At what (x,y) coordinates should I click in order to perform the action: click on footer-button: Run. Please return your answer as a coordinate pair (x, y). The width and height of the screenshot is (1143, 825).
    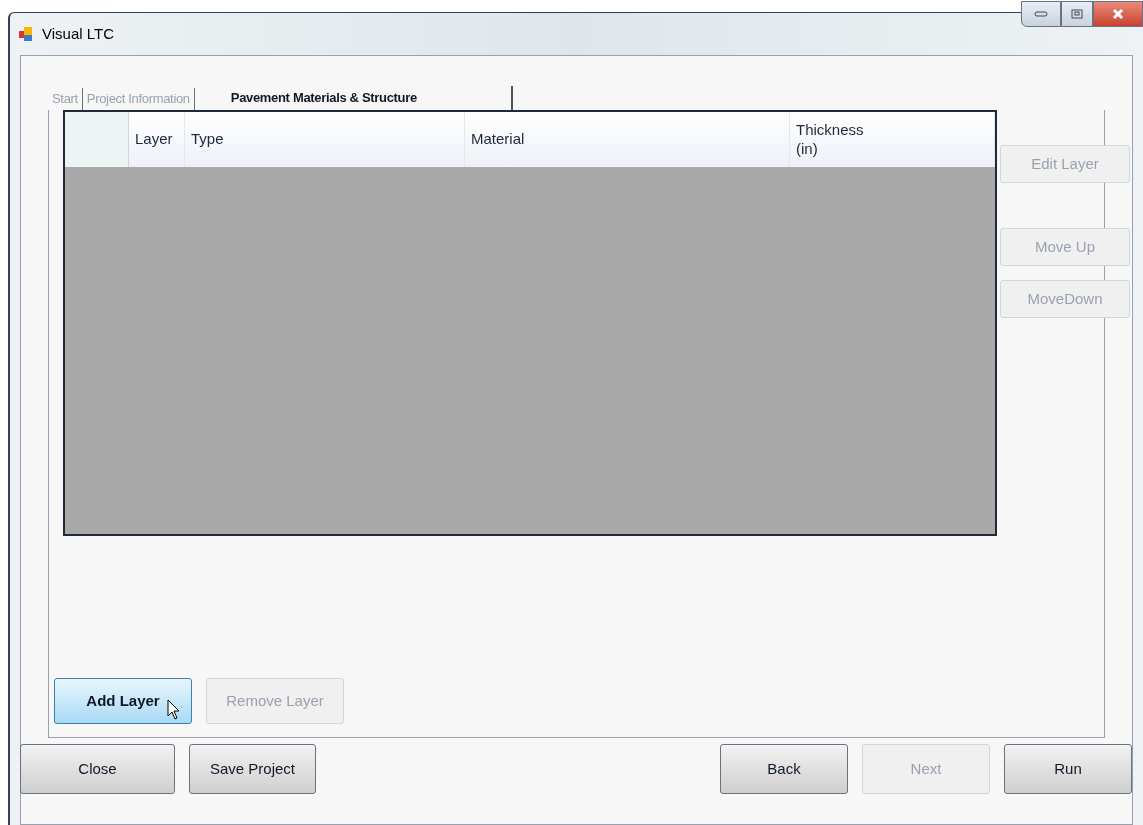
    Looking at the image, I should click on (1068, 769).